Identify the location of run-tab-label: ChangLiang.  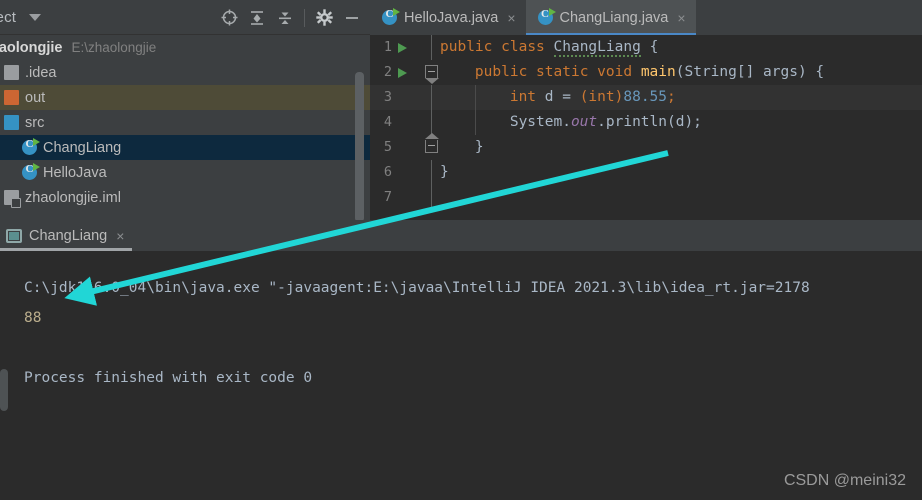
(68, 235).